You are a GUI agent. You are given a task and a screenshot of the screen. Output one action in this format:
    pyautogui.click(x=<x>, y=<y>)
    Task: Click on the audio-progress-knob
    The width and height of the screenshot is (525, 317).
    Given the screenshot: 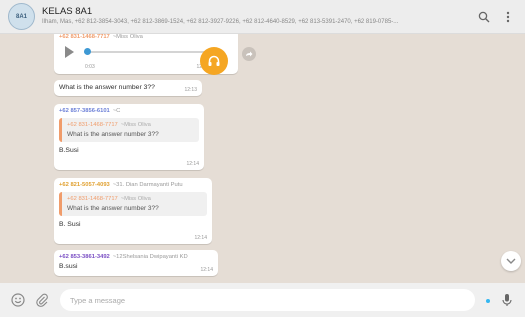 What is the action you would take?
    pyautogui.click(x=87, y=51)
    